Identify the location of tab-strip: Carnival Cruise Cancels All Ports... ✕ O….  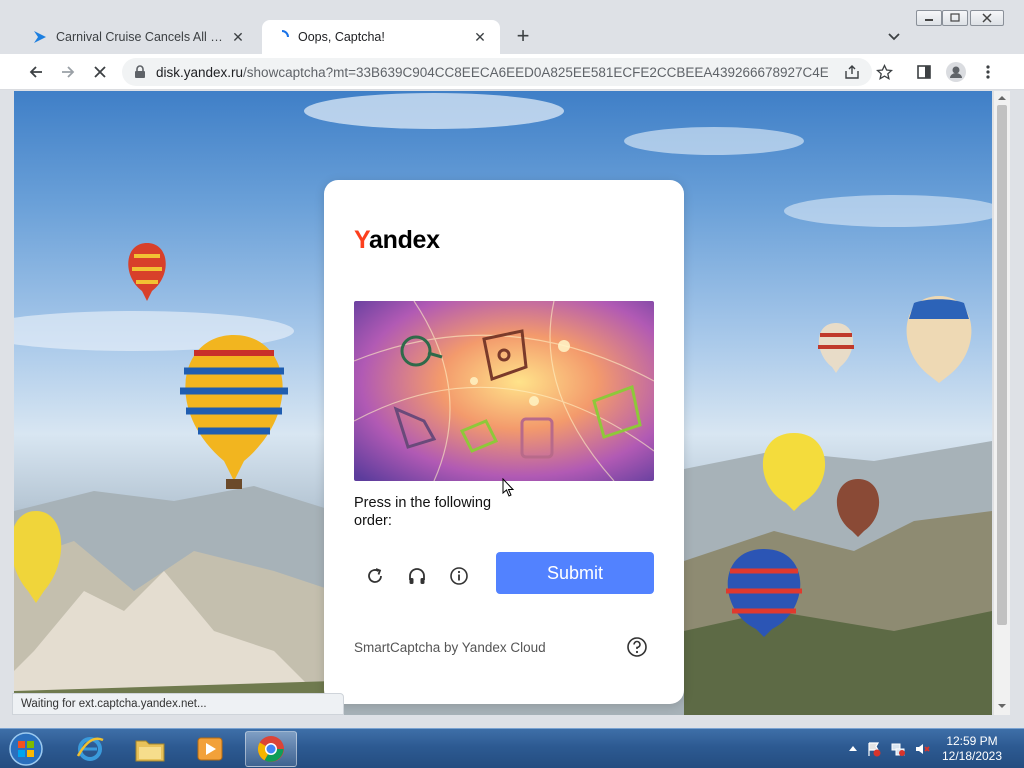
(512, 27).